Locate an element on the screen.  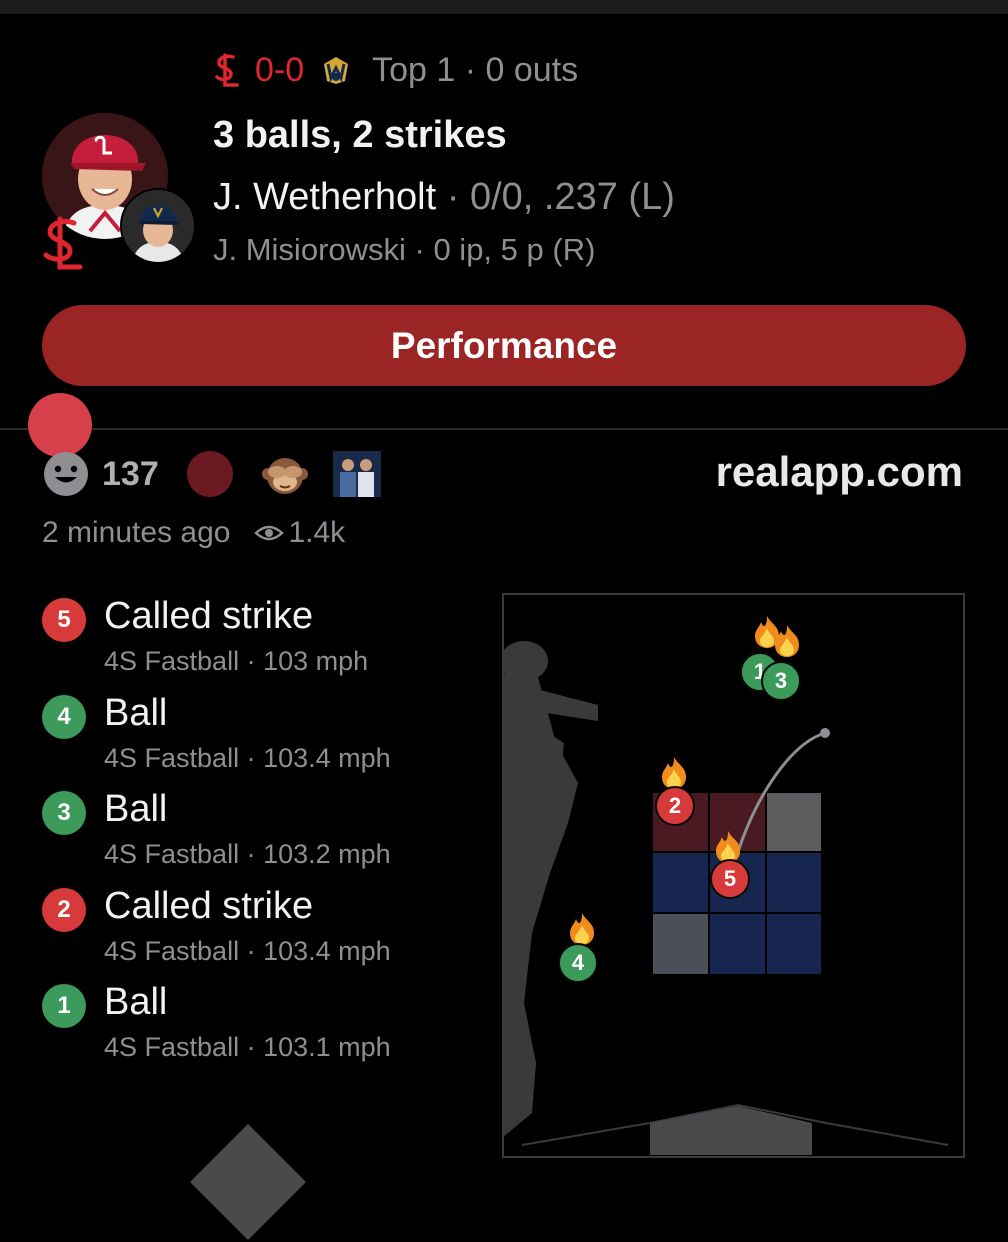
site-link: realapp.com is located at coordinates (839, 472).